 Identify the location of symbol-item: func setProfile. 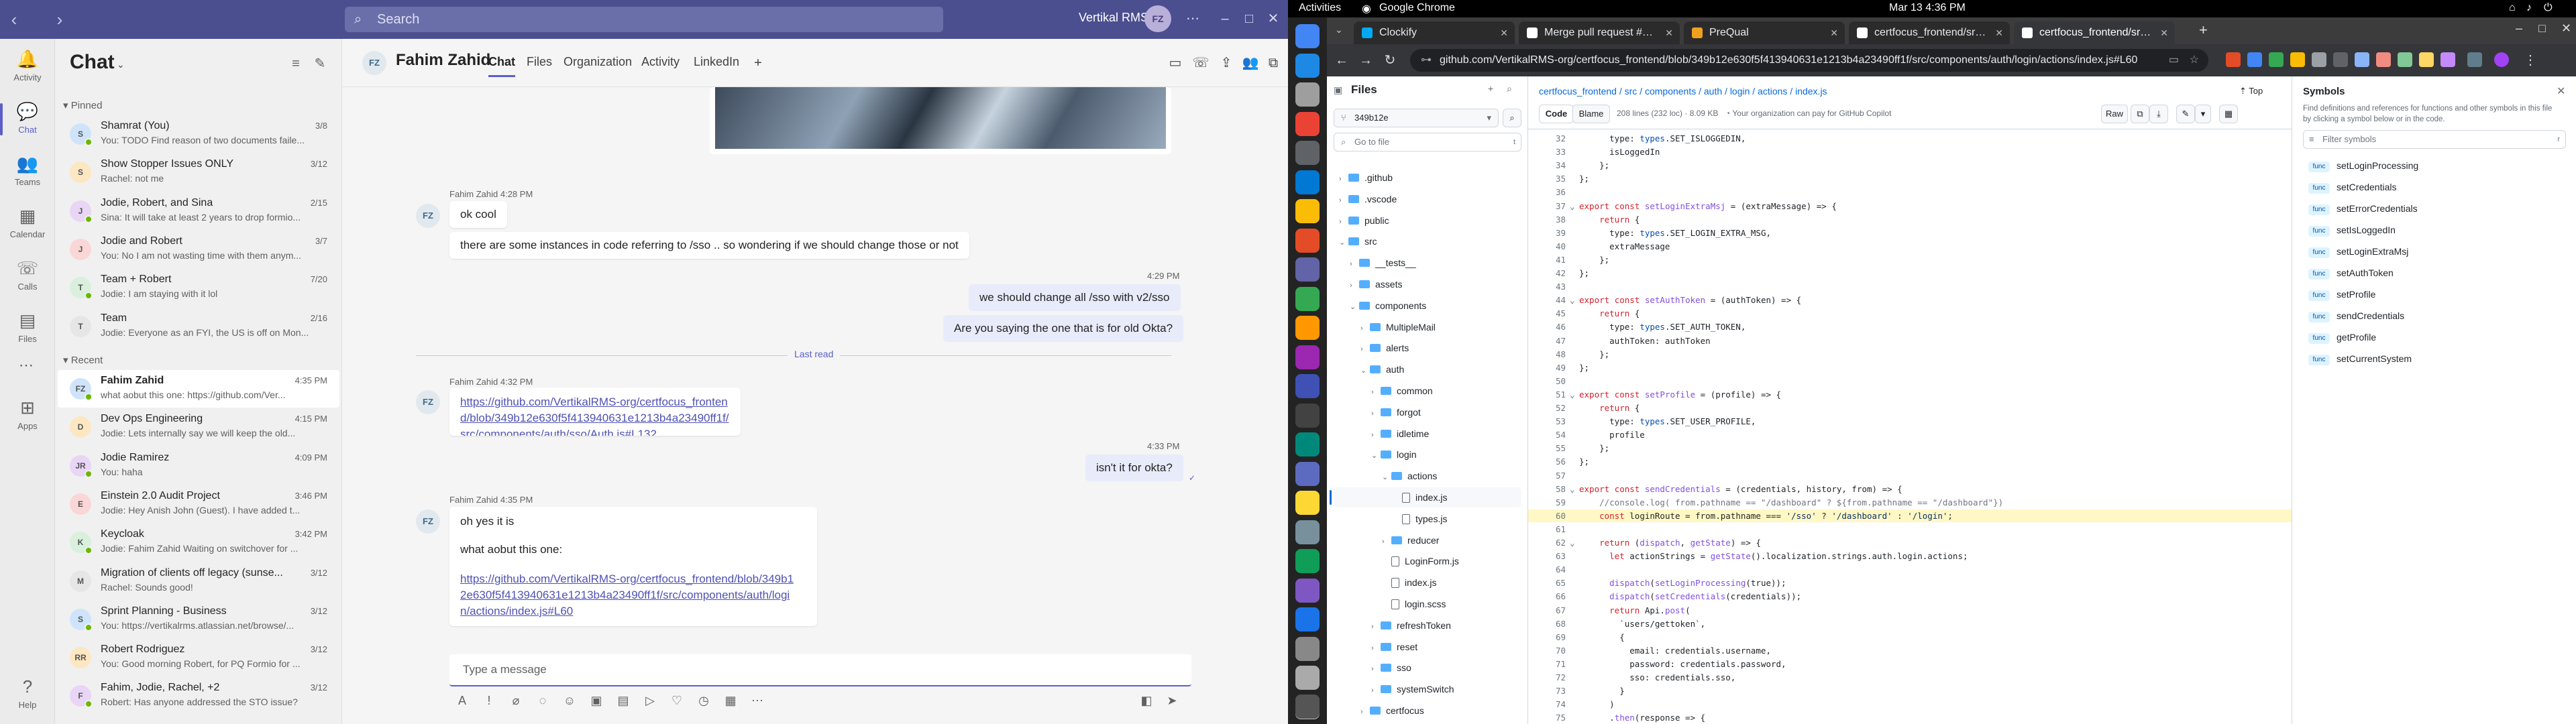
(2341, 294).